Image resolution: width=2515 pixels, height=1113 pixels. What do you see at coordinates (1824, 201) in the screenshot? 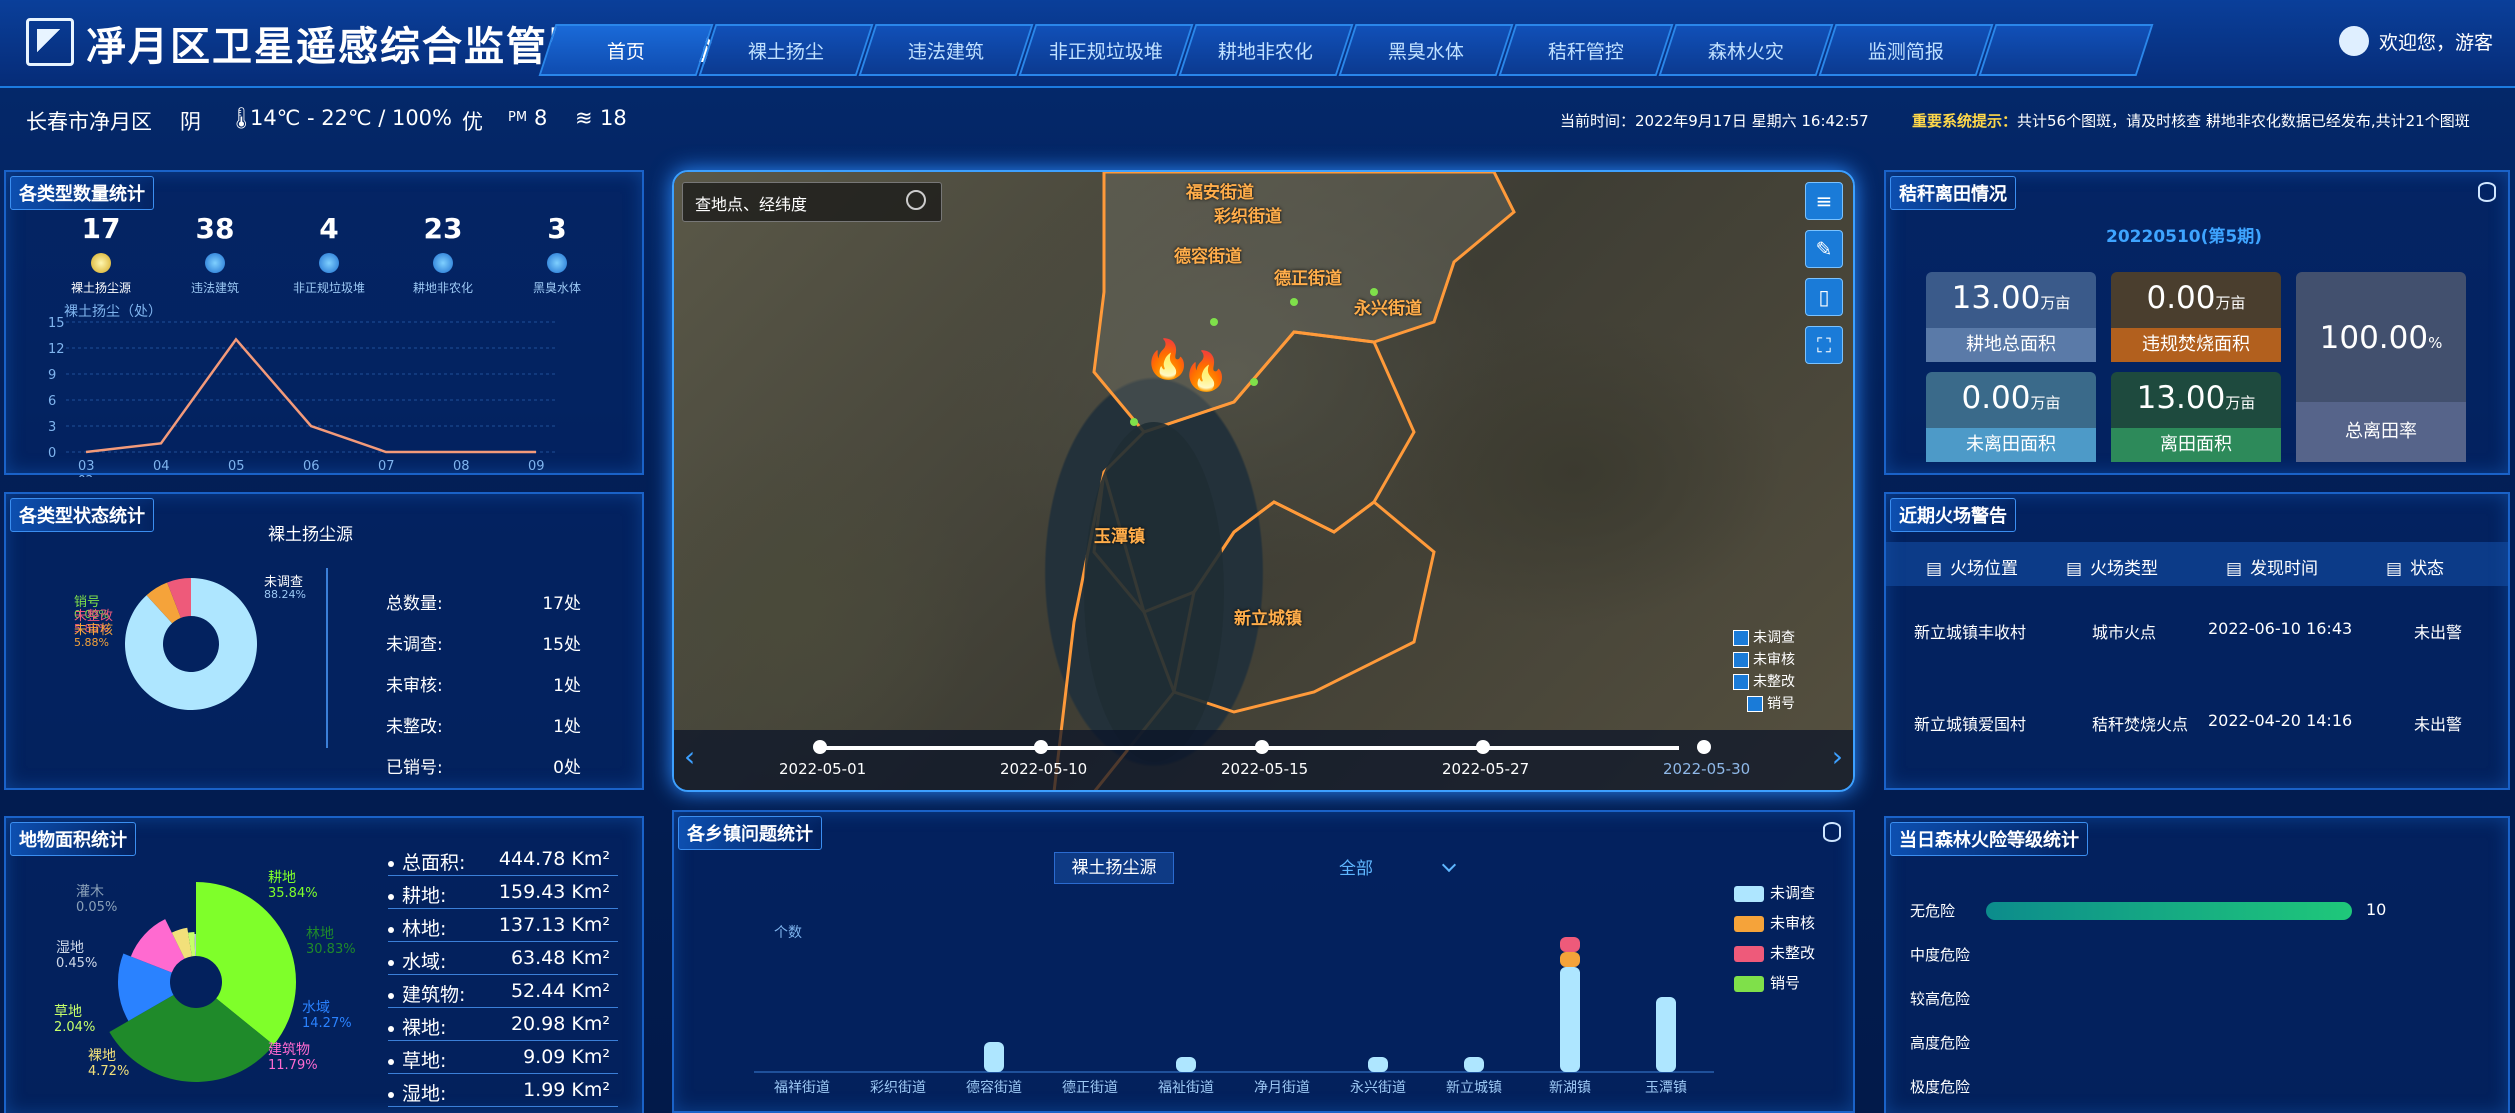
I see `layers-icon: ≡` at bounding box center [1824, 201].